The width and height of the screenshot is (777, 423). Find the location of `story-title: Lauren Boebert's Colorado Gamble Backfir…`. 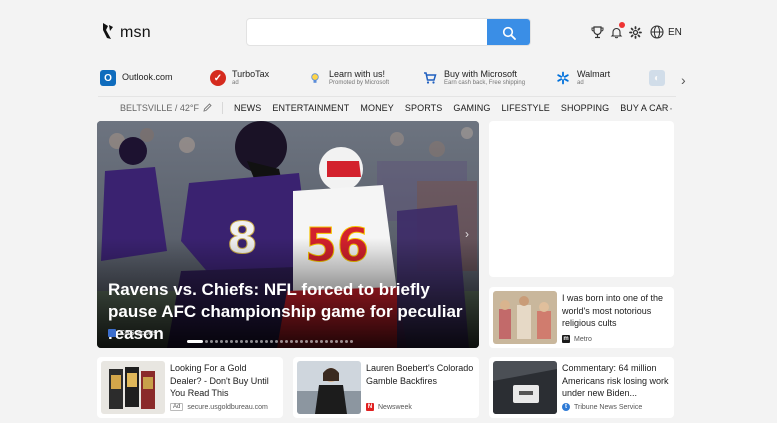

story-title: Lauren Boebert's Colorado Gamble Backfir… is located at coordinates (420, 374).